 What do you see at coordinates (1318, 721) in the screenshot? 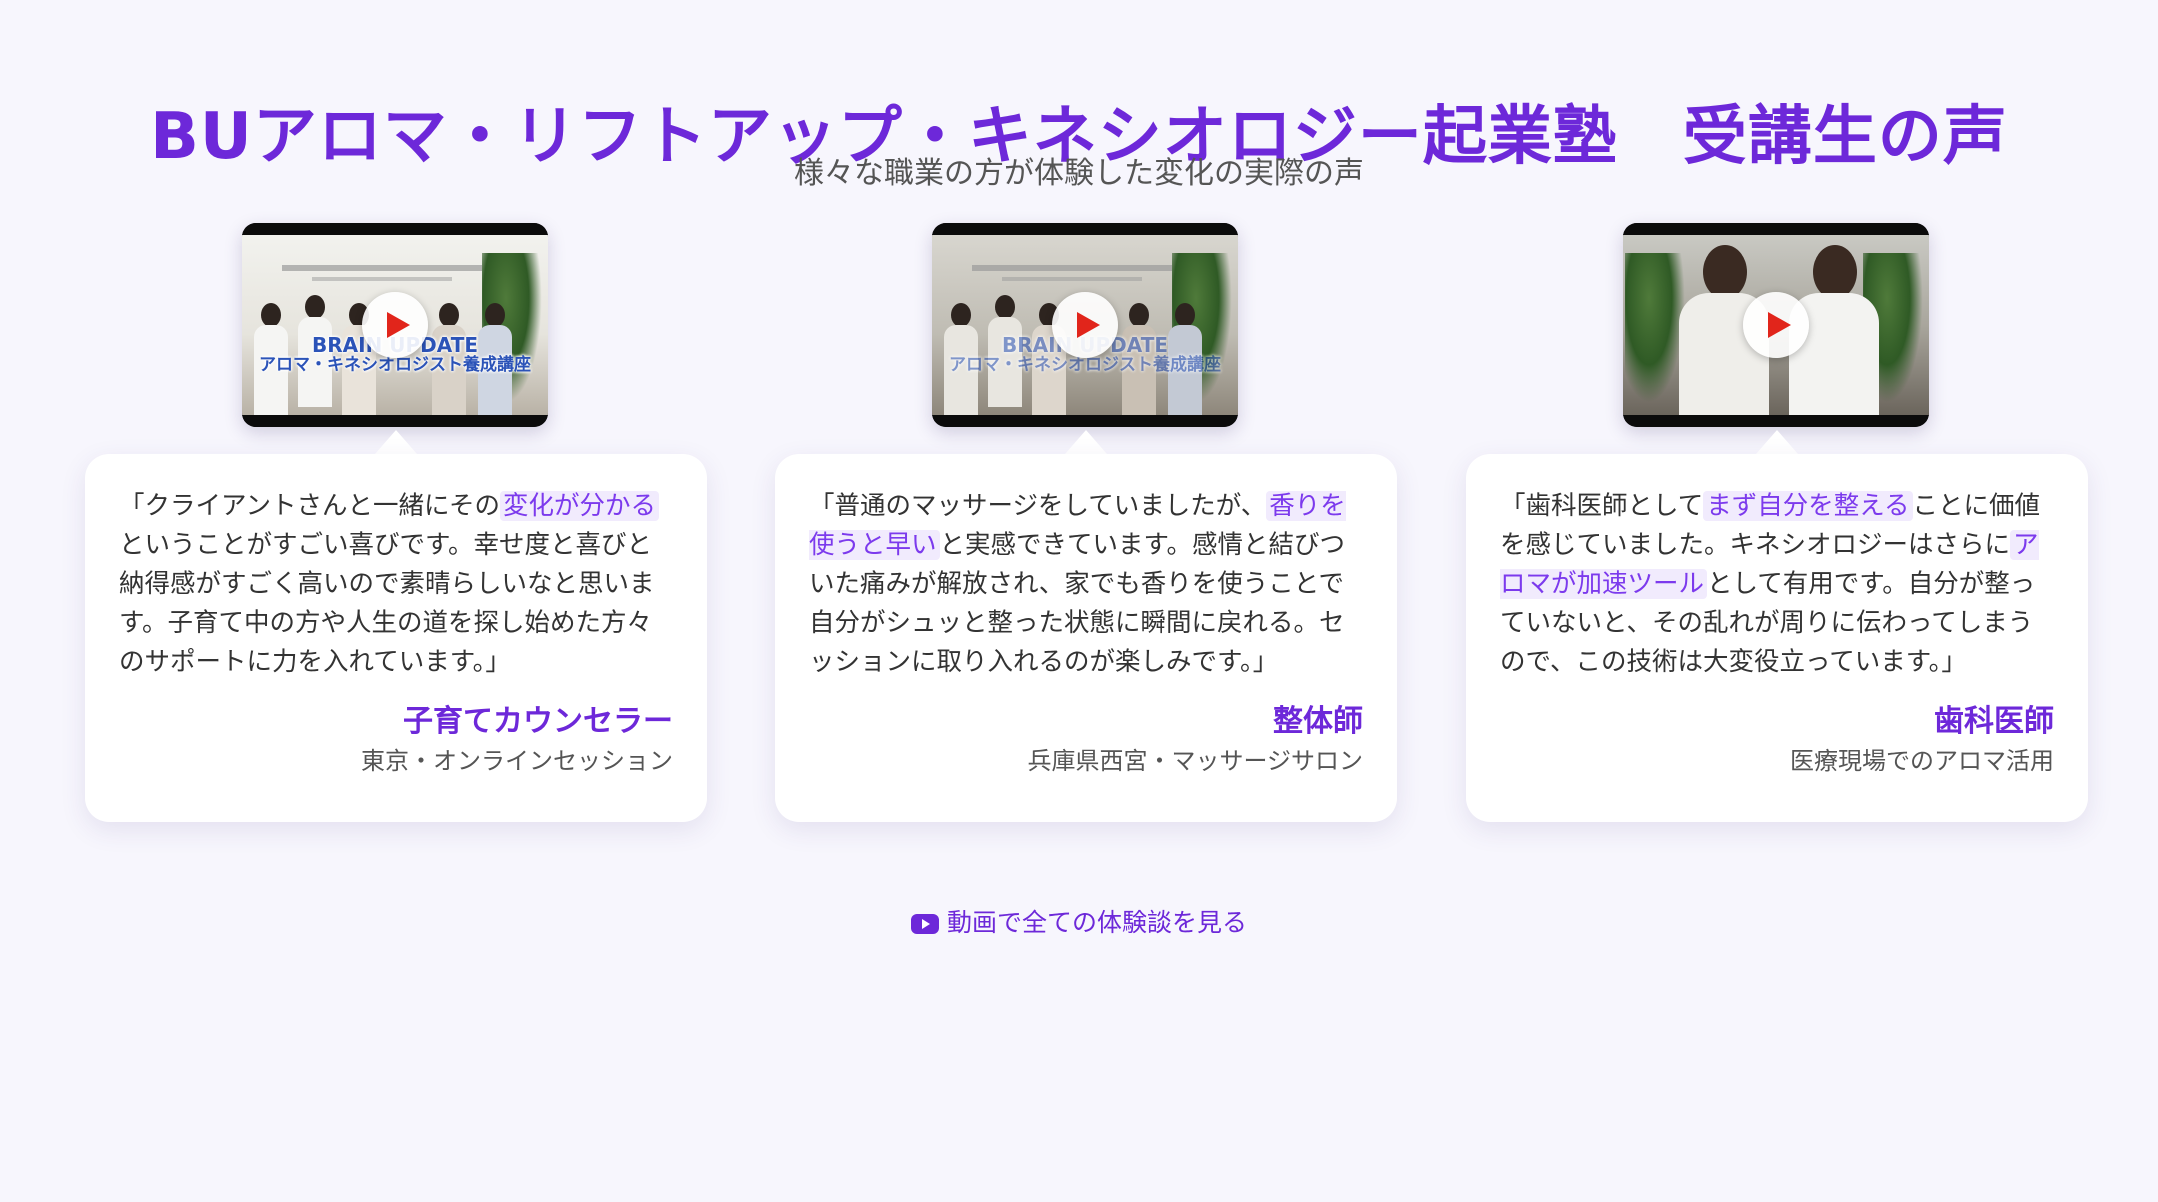
I see `testimonial-profession: 整体師` at bounding box center [1318, 721].